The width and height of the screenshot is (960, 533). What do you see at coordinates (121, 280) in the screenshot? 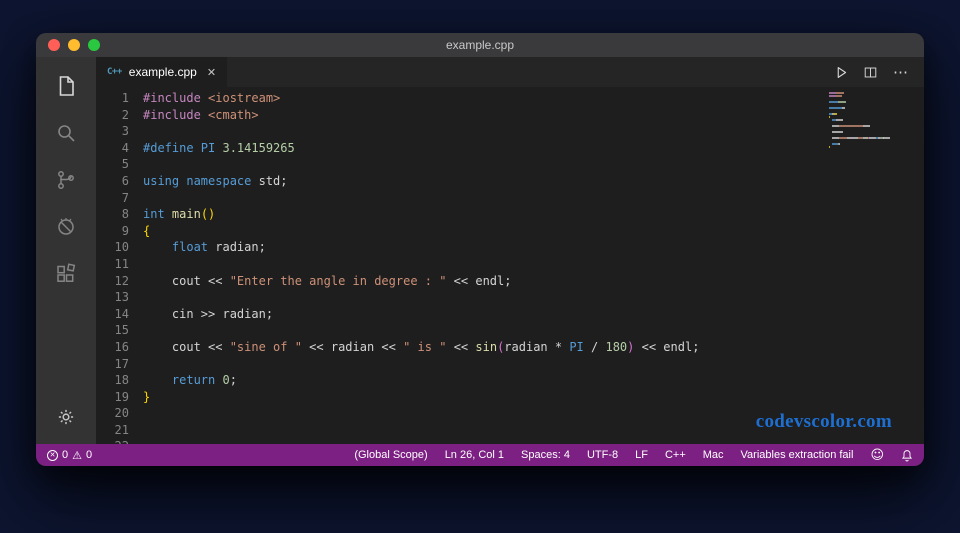
I see `line-number: 12` at bounding box center [121, 280].